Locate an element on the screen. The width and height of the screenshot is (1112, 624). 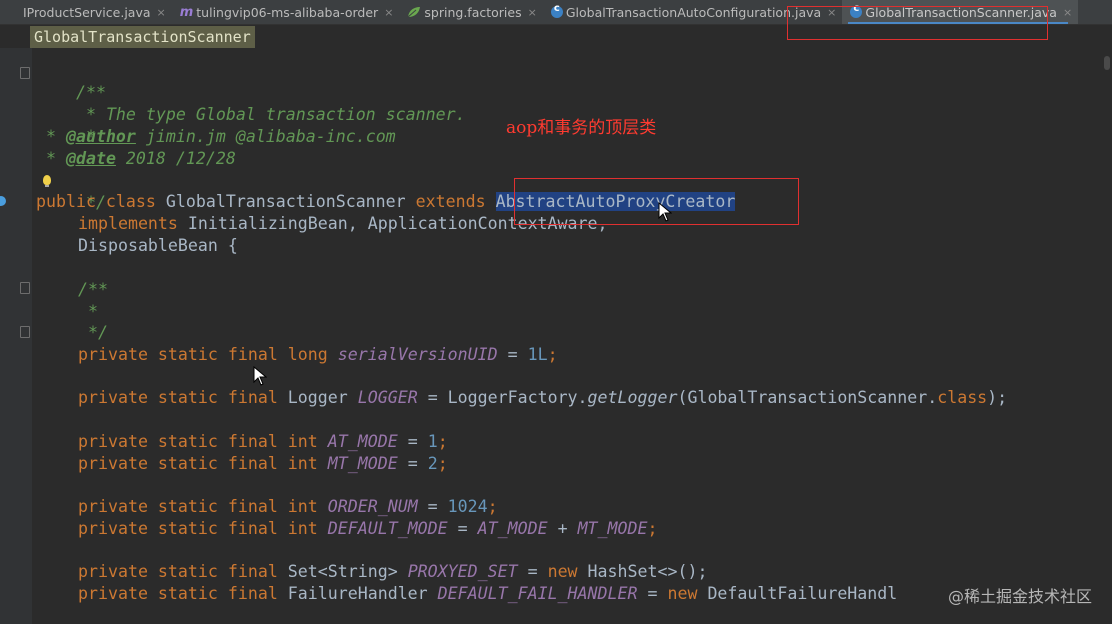
javadoc-author-tag: @author is located at coordinates (100, 136).